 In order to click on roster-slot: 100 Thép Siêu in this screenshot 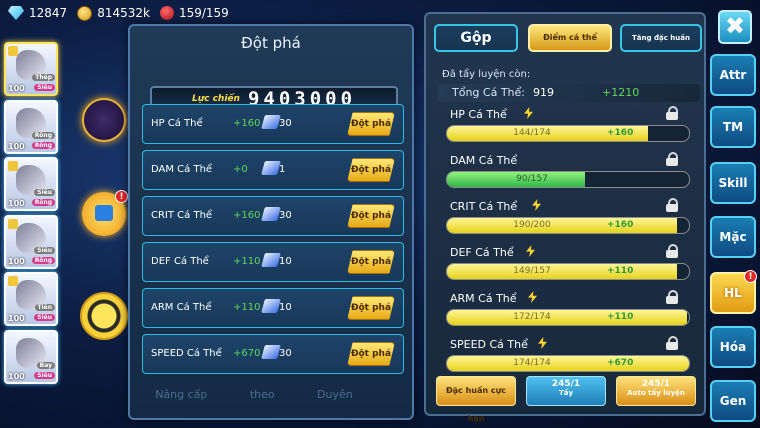, I will do `click(31, 69)`.